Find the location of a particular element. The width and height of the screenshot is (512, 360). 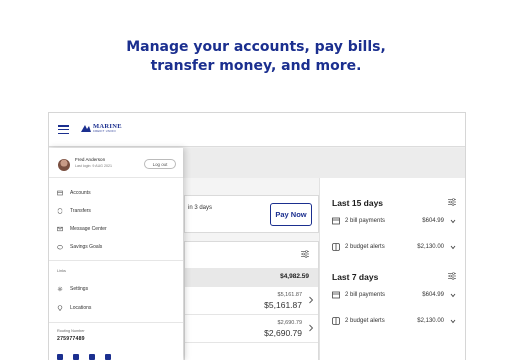

transfers-icon is located at coordinates (60, 211).